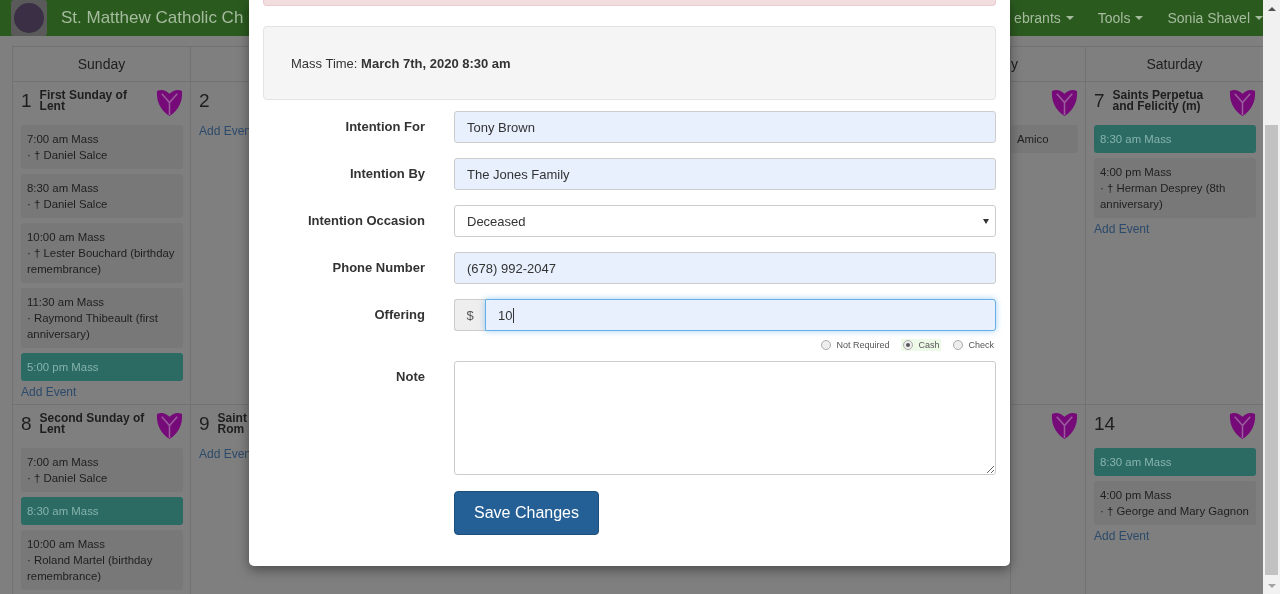 Image resolution: width=1280 pixels, height=594 pixels. Describe the element at coordinates (26, 423) in the screenshot. I see `day-number: 8` at that location.